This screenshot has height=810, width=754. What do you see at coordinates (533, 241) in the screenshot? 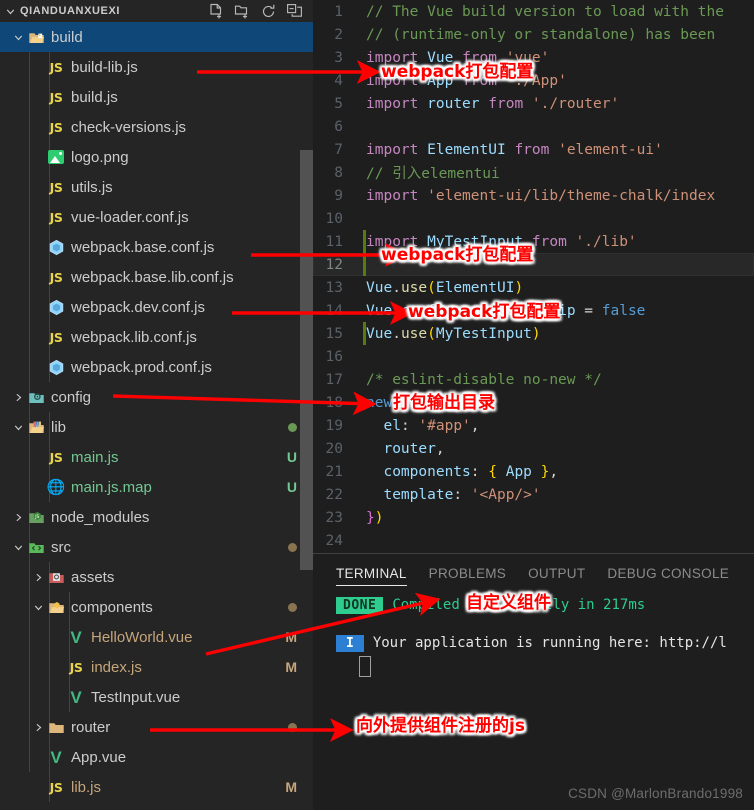
I see `code-line: 11 import MyTestInput from './lib'` at bounding box center [533, 241].